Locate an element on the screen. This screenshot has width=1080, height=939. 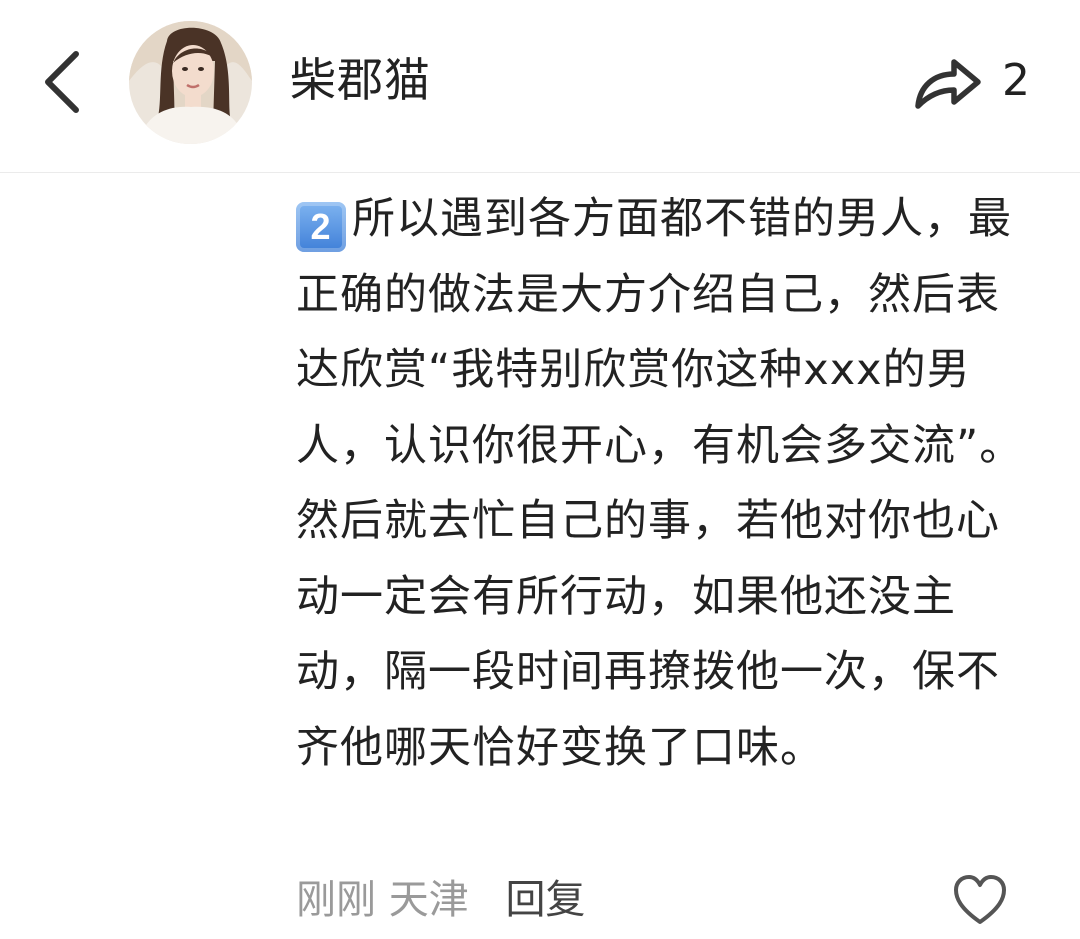
comment-footer: 刚刚 天津 回复 is located at coordinates (440, 900).